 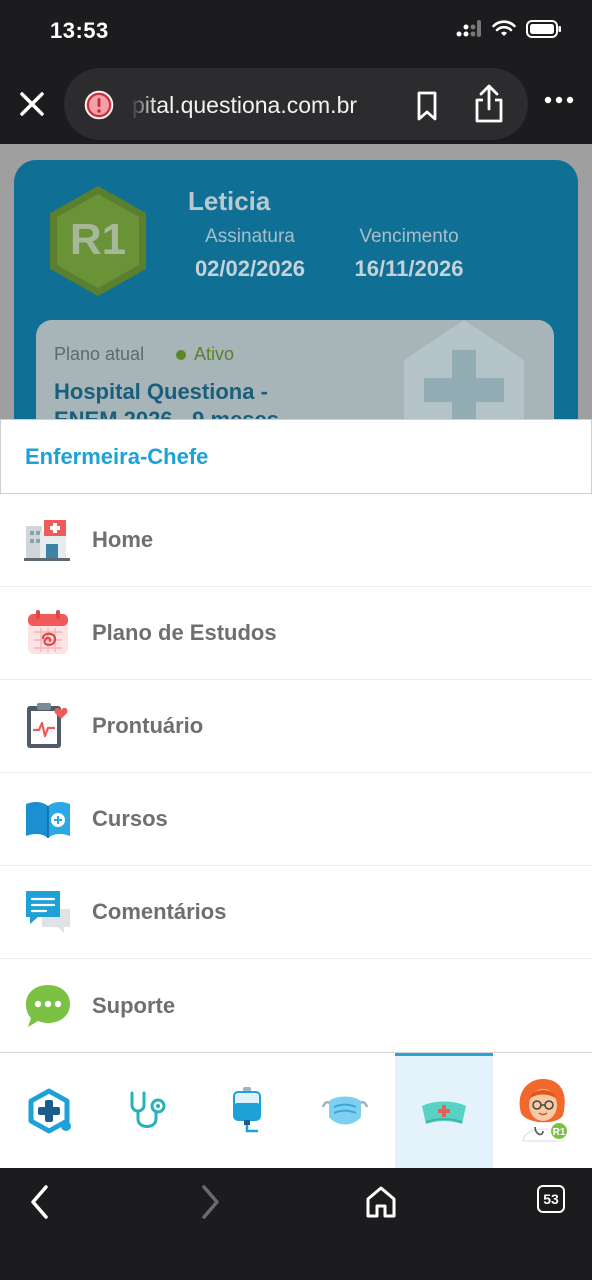 I want to click on status-time: 13:53, so click(x=79, y=30).